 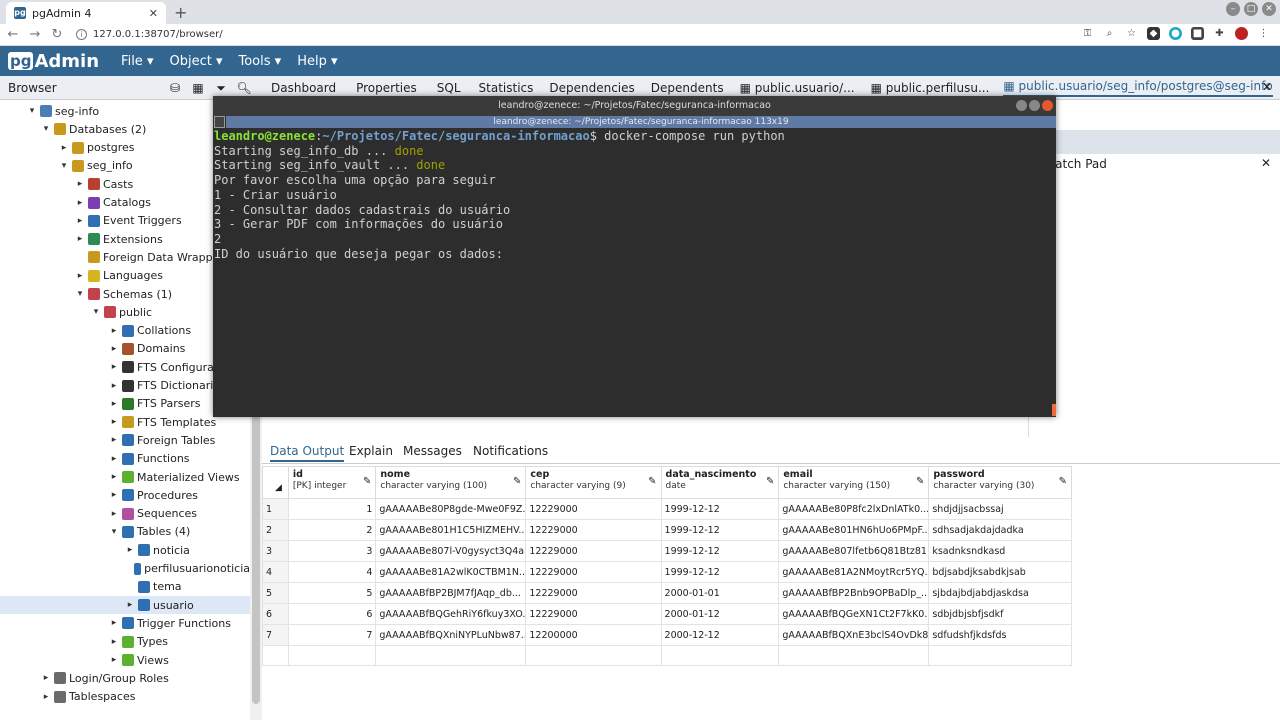 What do you see at coordinates (1241, 33) in the screenshot?
I see `profile-avatar-icon` at bounding box center [1241, 33].